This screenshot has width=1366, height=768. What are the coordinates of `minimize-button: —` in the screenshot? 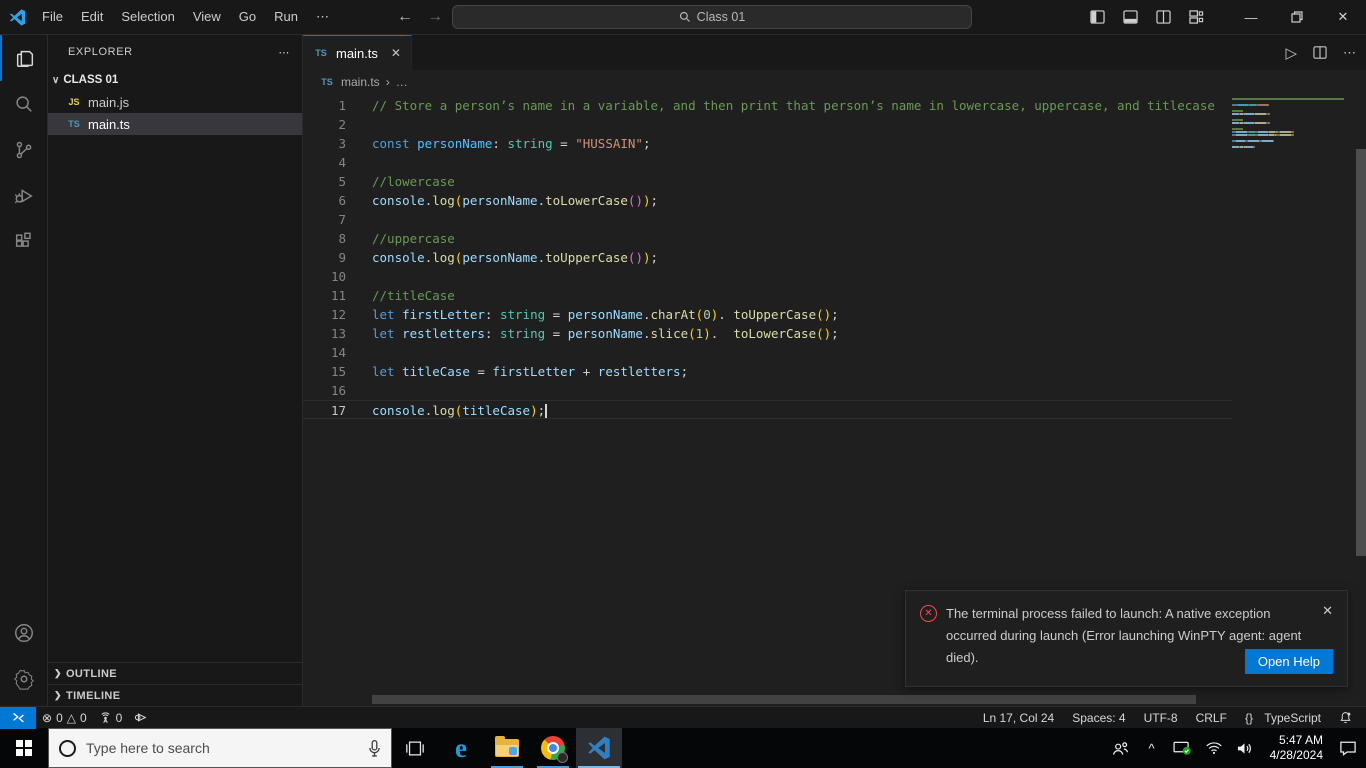 It's located at (1251, 17).